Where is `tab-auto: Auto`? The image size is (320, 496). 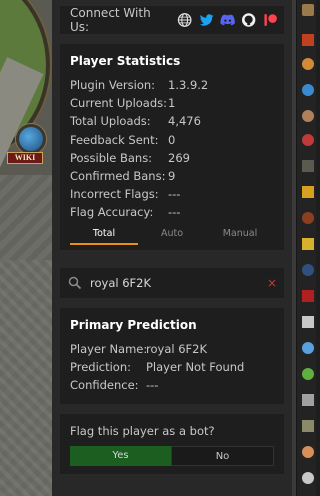
tab-auto: Auto is located at coordinates (172, 235).